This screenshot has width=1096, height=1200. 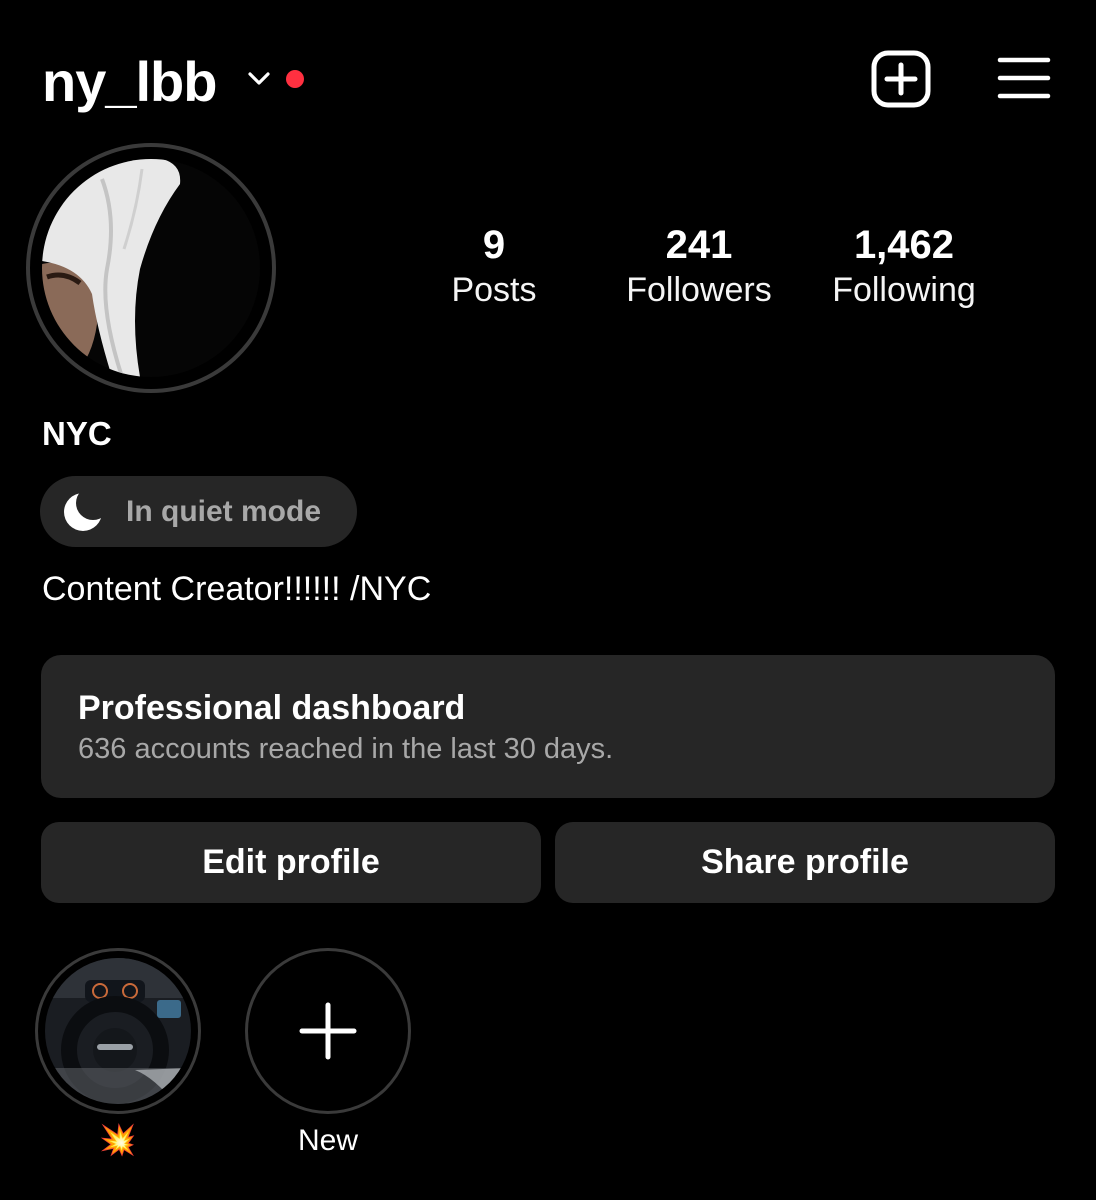 I want to click on highlight-cover, so click(x=118, y=1031).